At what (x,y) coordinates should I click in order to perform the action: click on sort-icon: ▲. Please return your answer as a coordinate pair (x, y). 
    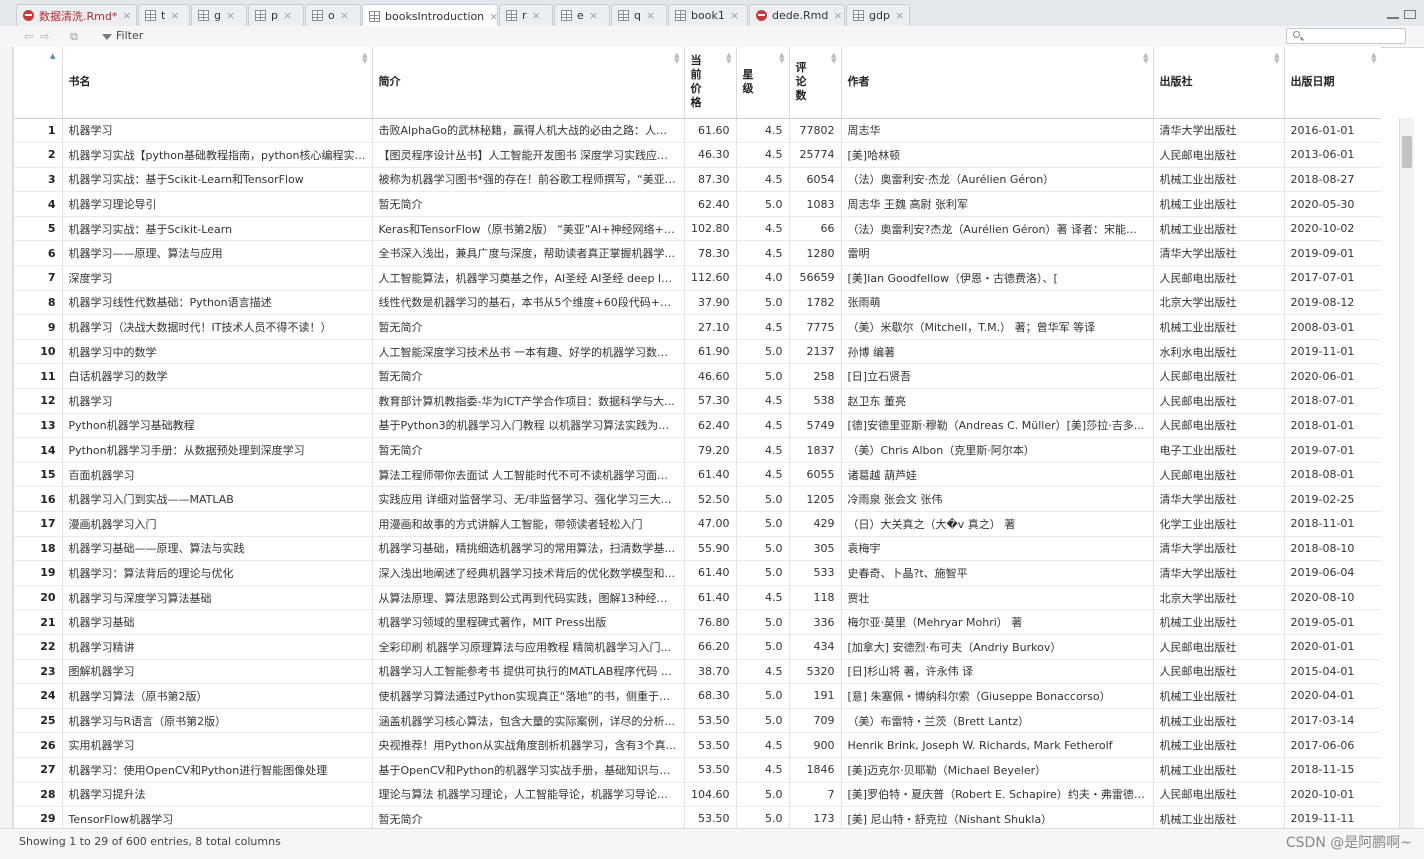
    Looking at the image, I should click on (52, 56).